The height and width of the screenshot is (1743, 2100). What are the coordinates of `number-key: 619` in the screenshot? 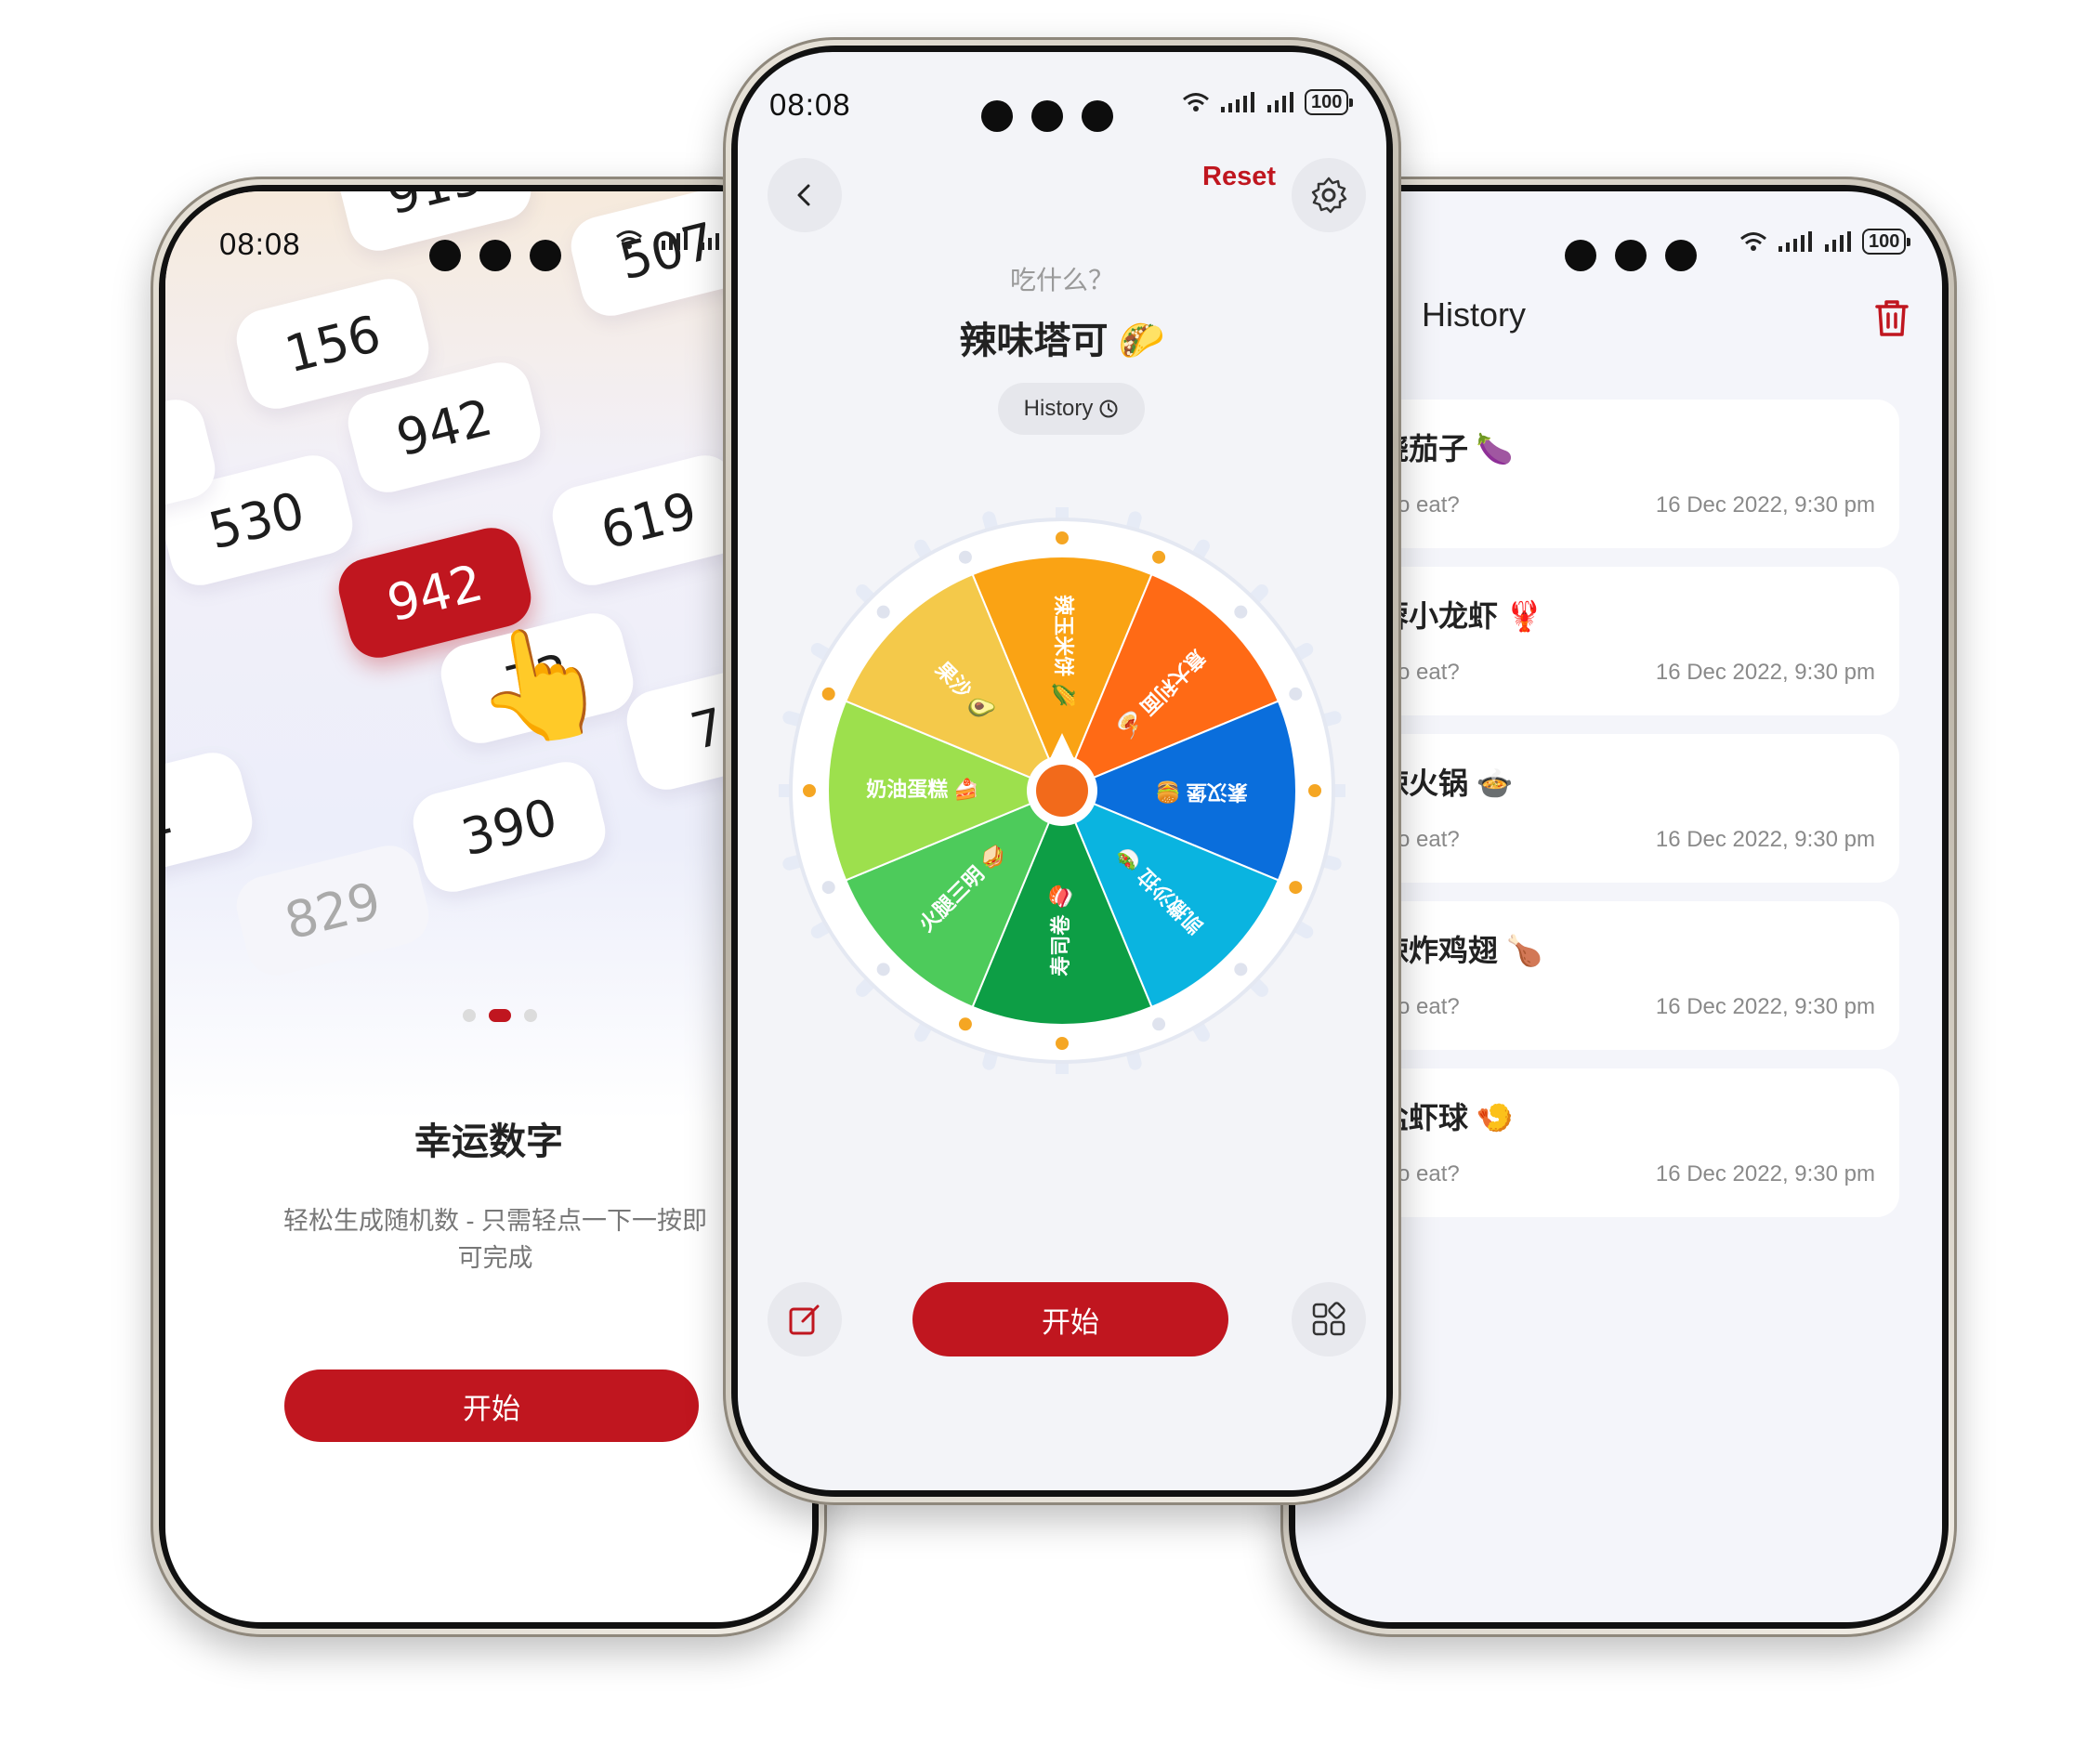 It's located at (638, 520).